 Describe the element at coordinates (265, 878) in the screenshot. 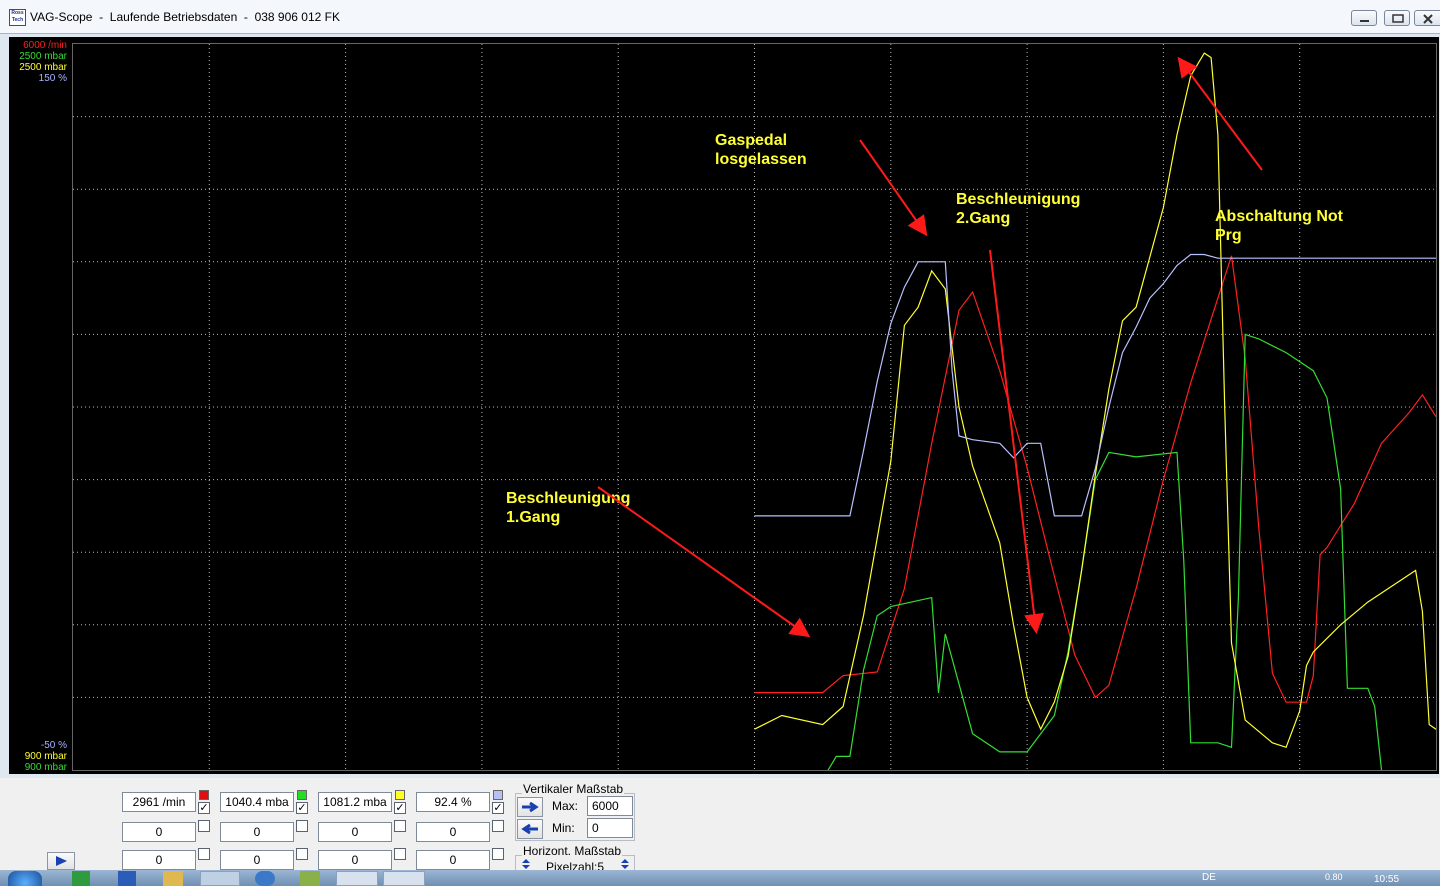

I see `ie-icon` at that location.